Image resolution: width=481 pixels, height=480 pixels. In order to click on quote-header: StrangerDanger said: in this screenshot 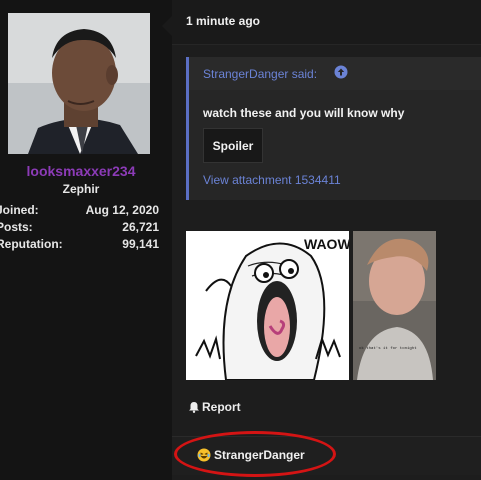, I will do `click(335, 73)`.